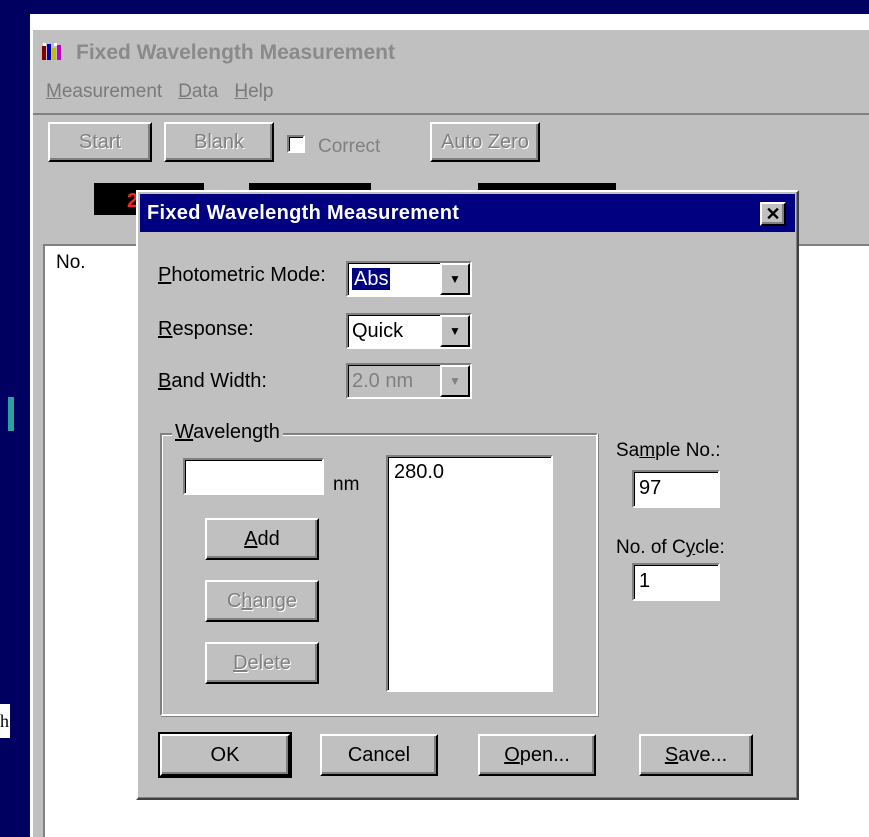 The width and height of the screenshot is (869, 837). Describe the element at coordinates (676, 582) in the screenshot. I see `no-of-cycle-input: 1` at that location.